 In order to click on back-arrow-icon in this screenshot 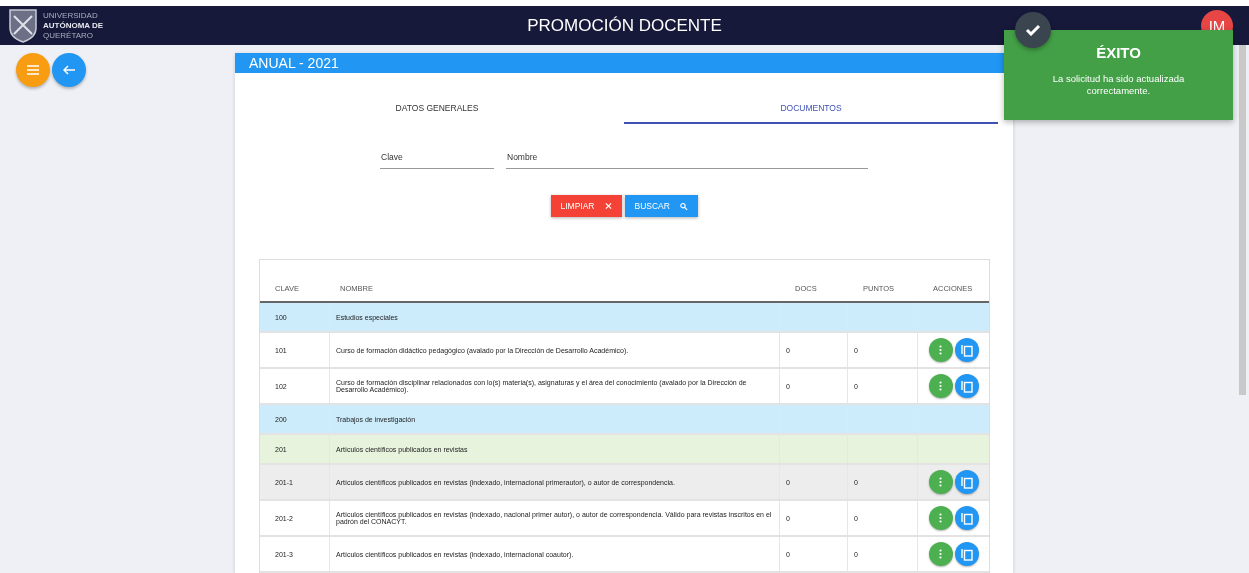, I will do `click(69, 70)`.